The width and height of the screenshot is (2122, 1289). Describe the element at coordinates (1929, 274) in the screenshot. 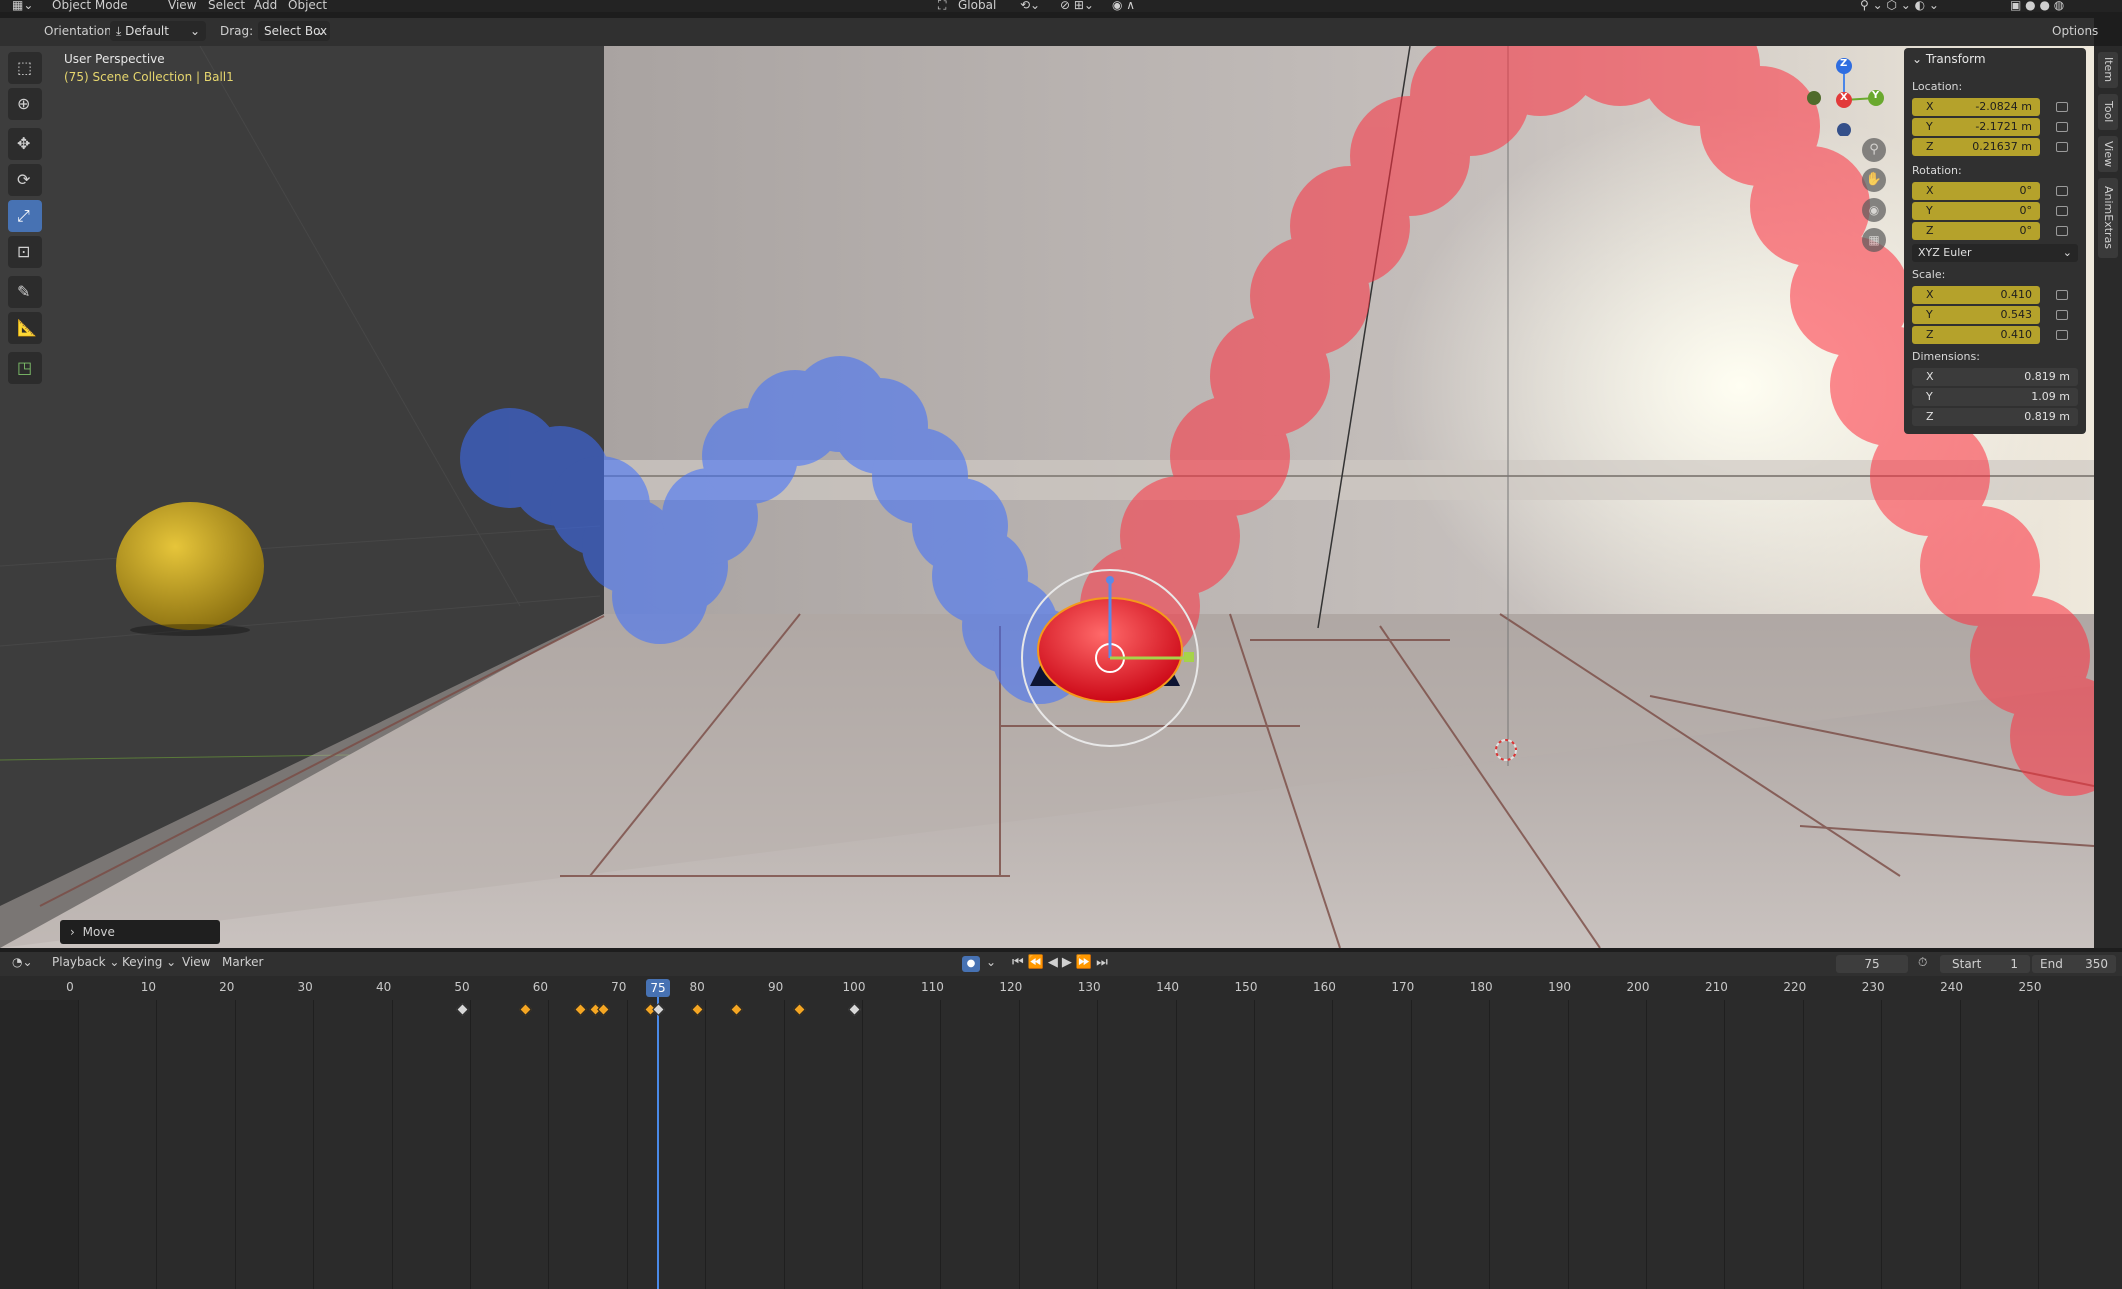

I see `scale-label: Scale:` at that location.